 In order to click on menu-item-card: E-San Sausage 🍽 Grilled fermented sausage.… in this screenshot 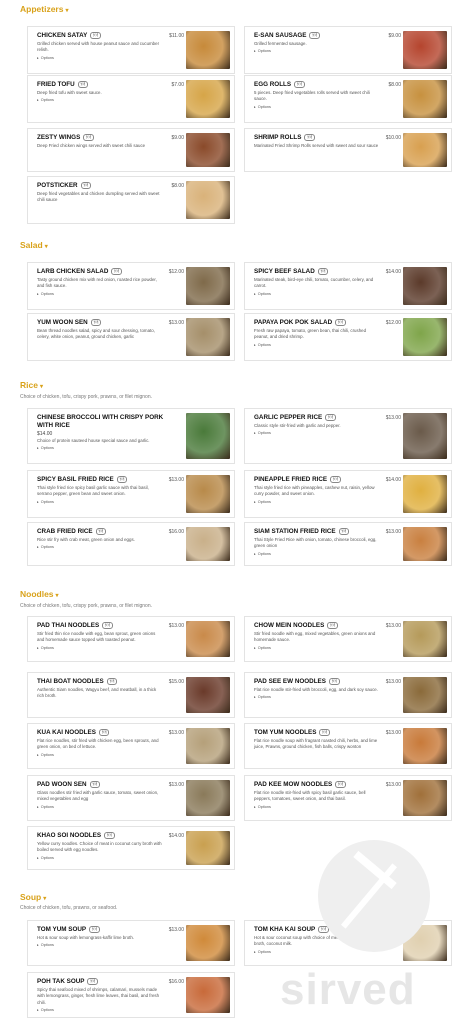, I will do `click(348, 50)`.